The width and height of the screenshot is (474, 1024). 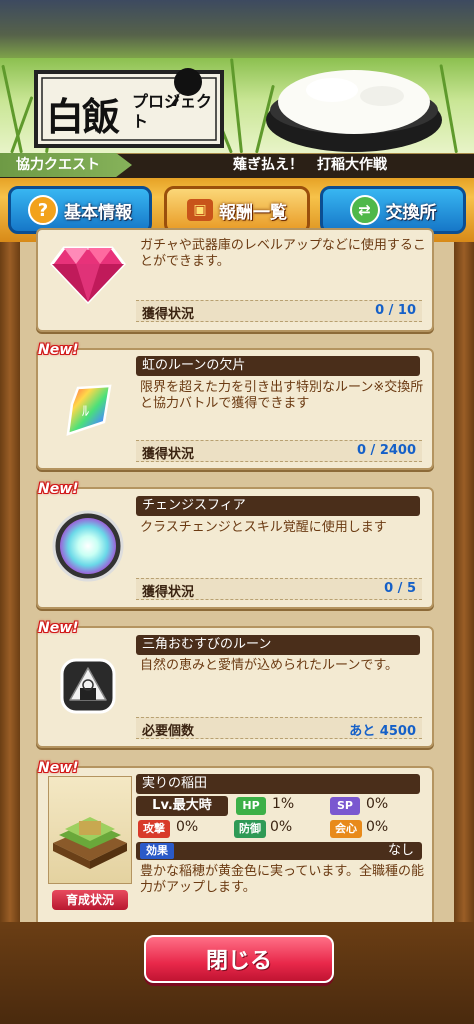 What do you see at coordinates (377, 804) in the screenshot?
I see `sp-value: 0%` at bounding box center [377, 804].